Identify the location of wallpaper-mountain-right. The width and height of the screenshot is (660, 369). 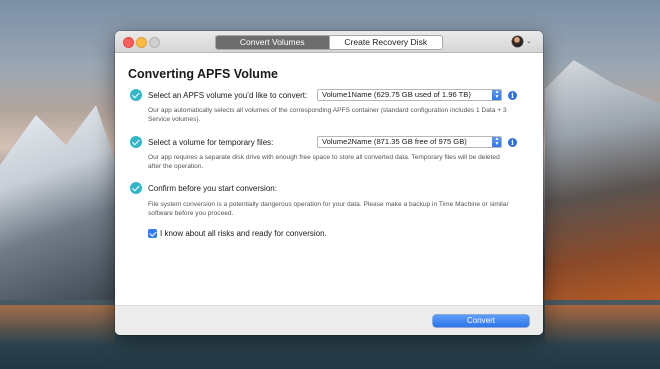
(602, 180).